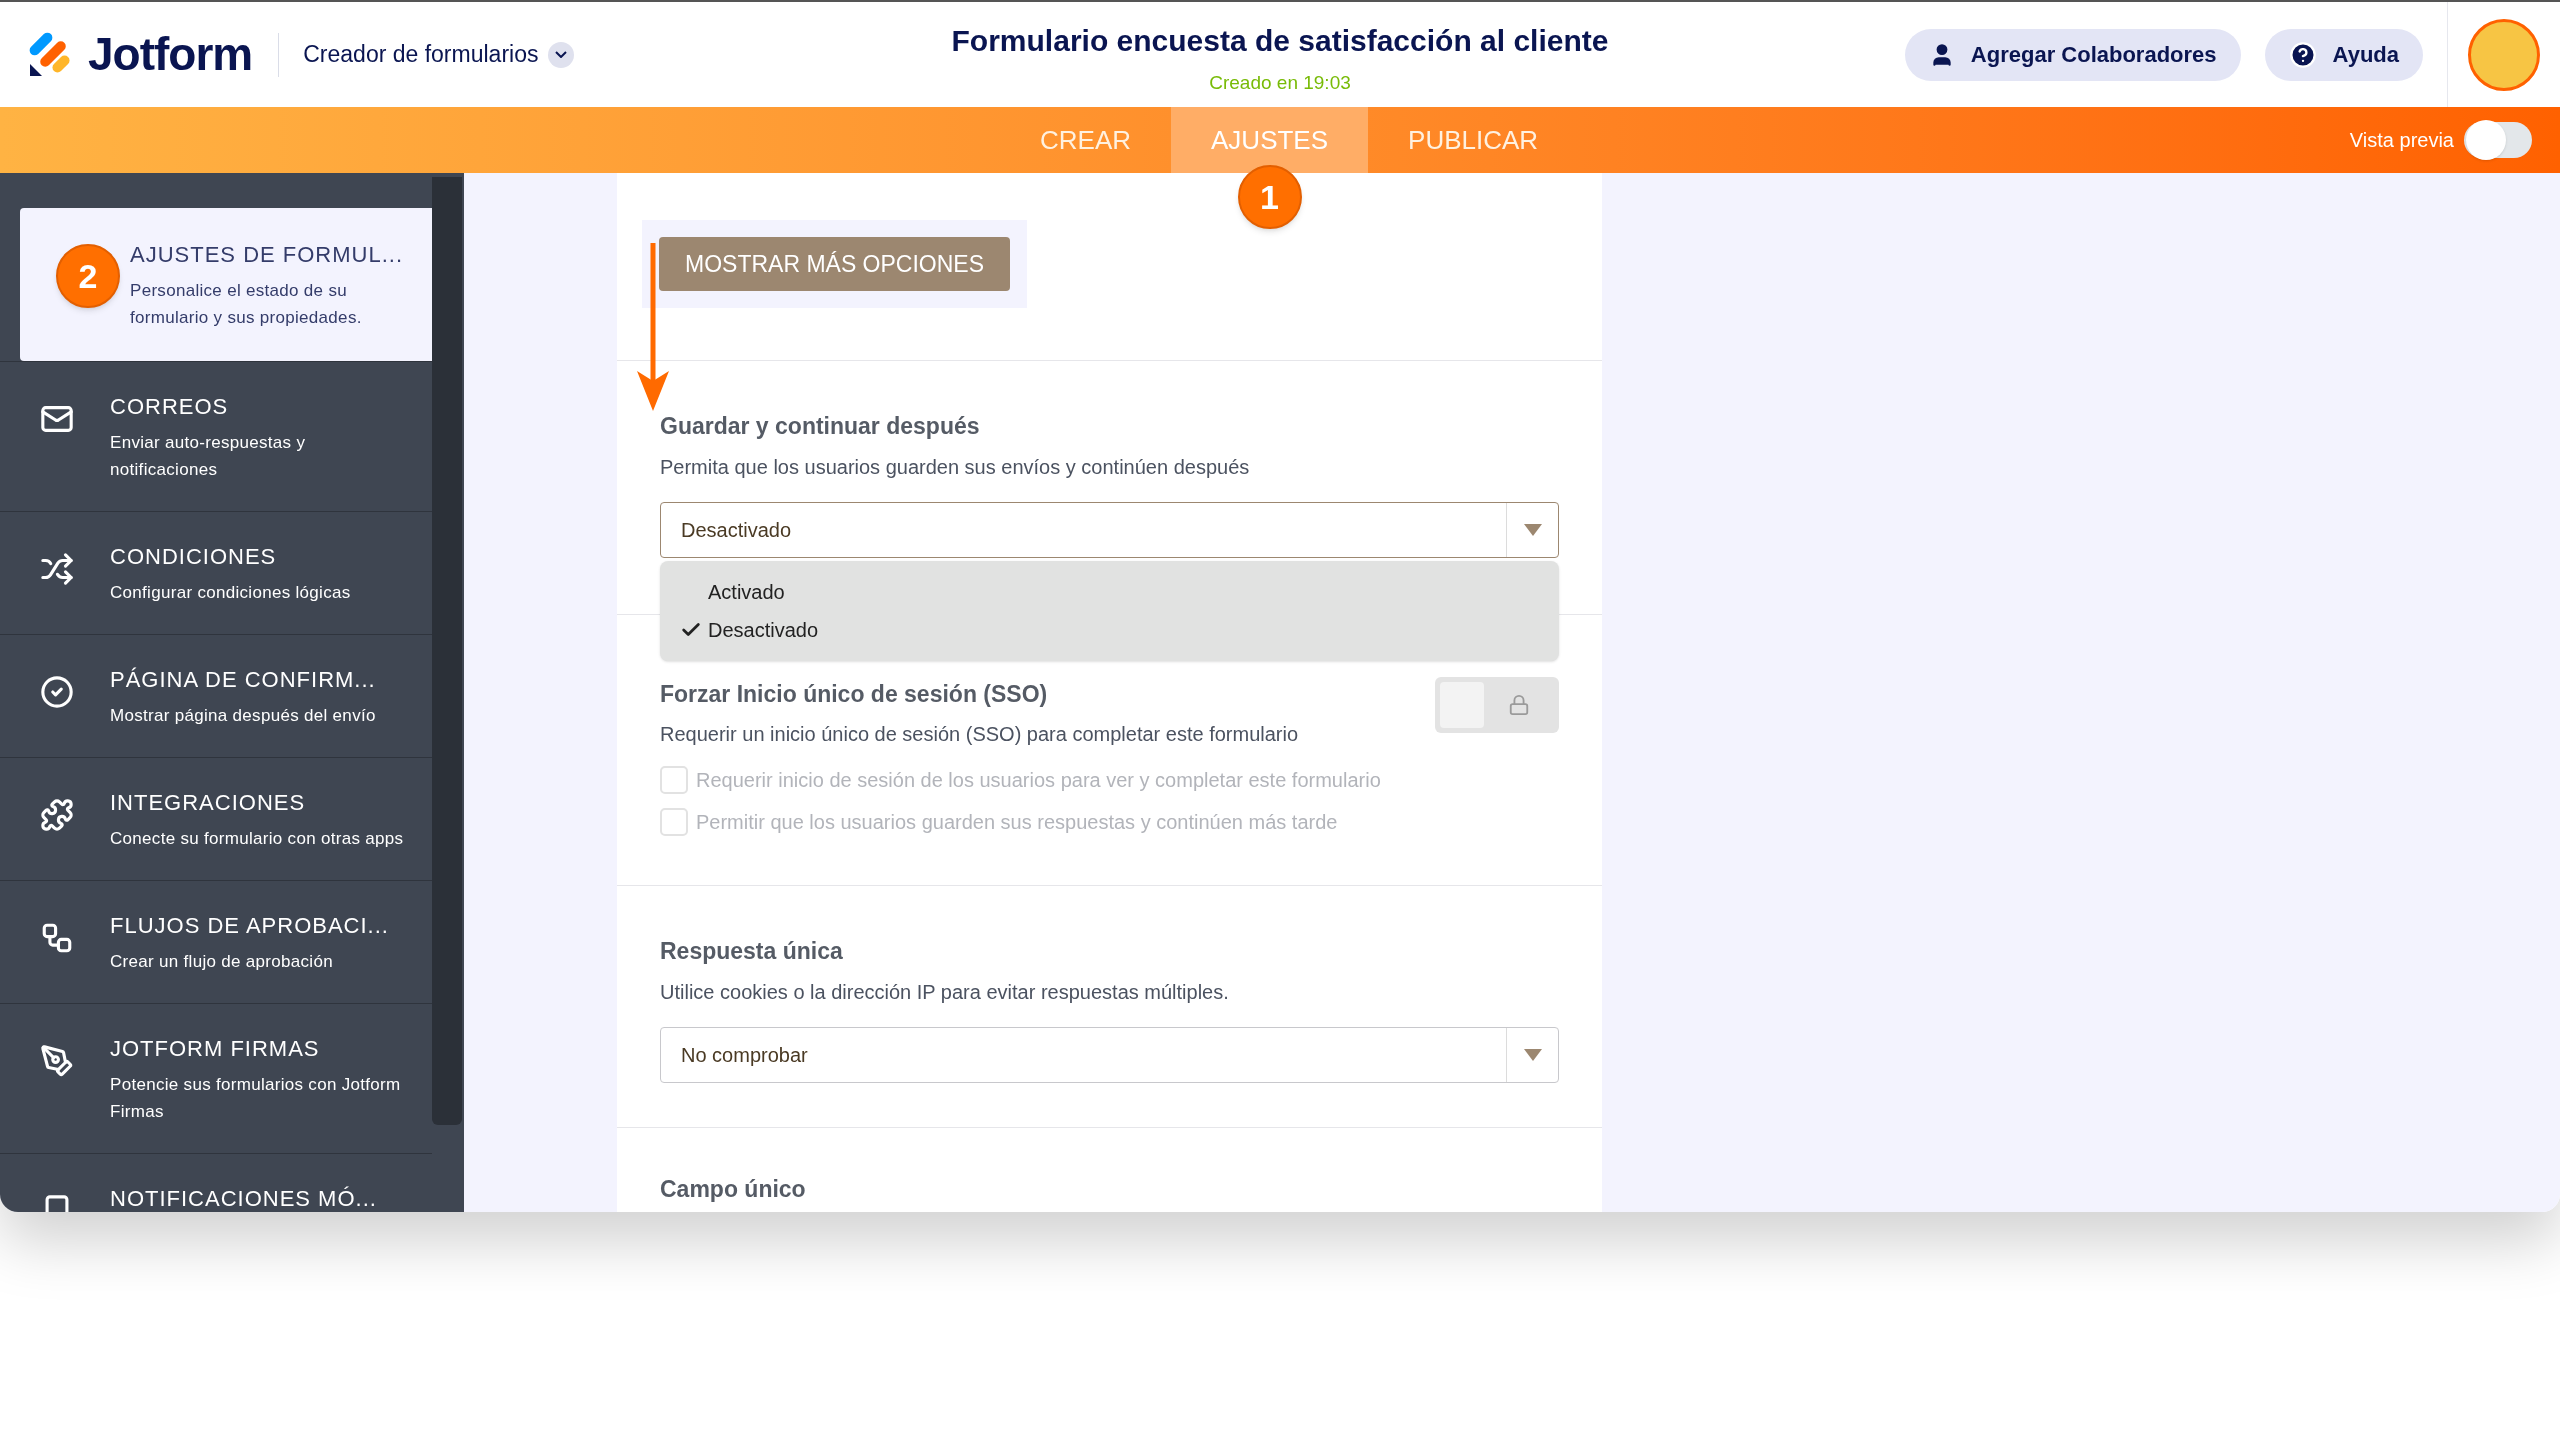 This screenshot has height=1452, width=2560. What do you see at coordinates (1038, 780) in the screenshot?
I see `checkbox-label: Requerir inicio de sesión de los usuarios para ver y completar este formulario` at bounding box center [1038, 780].